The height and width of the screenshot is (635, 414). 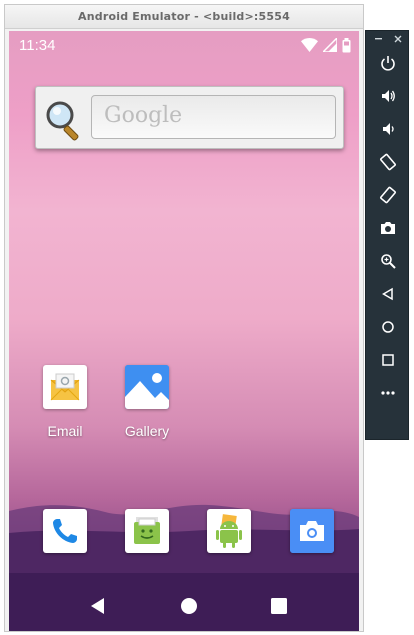 I want to click on status-bar: 11:34, so click(x=184, y=45).